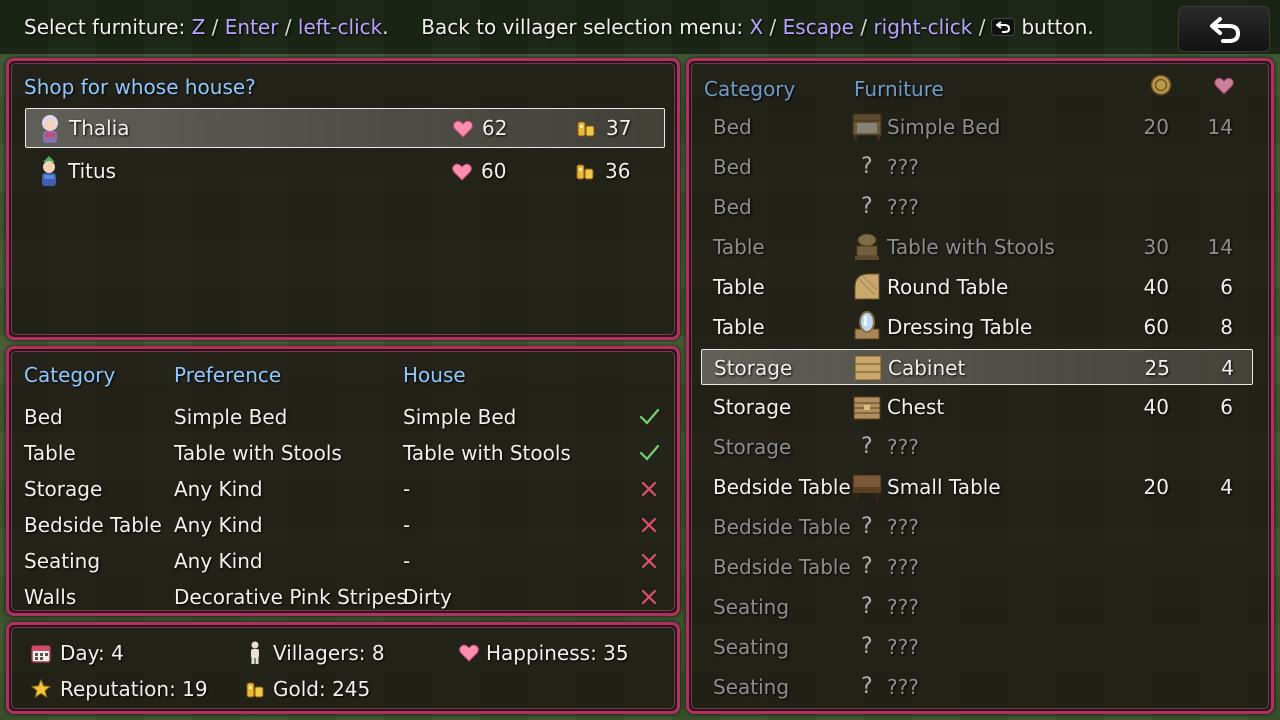 Image resolution: width=1280 pixels, height=720 pixels. What do you see at coordinates (1157, 368) in the screenshot?
I see `furniture-cost: 25` at bounding box center [1157, 368].